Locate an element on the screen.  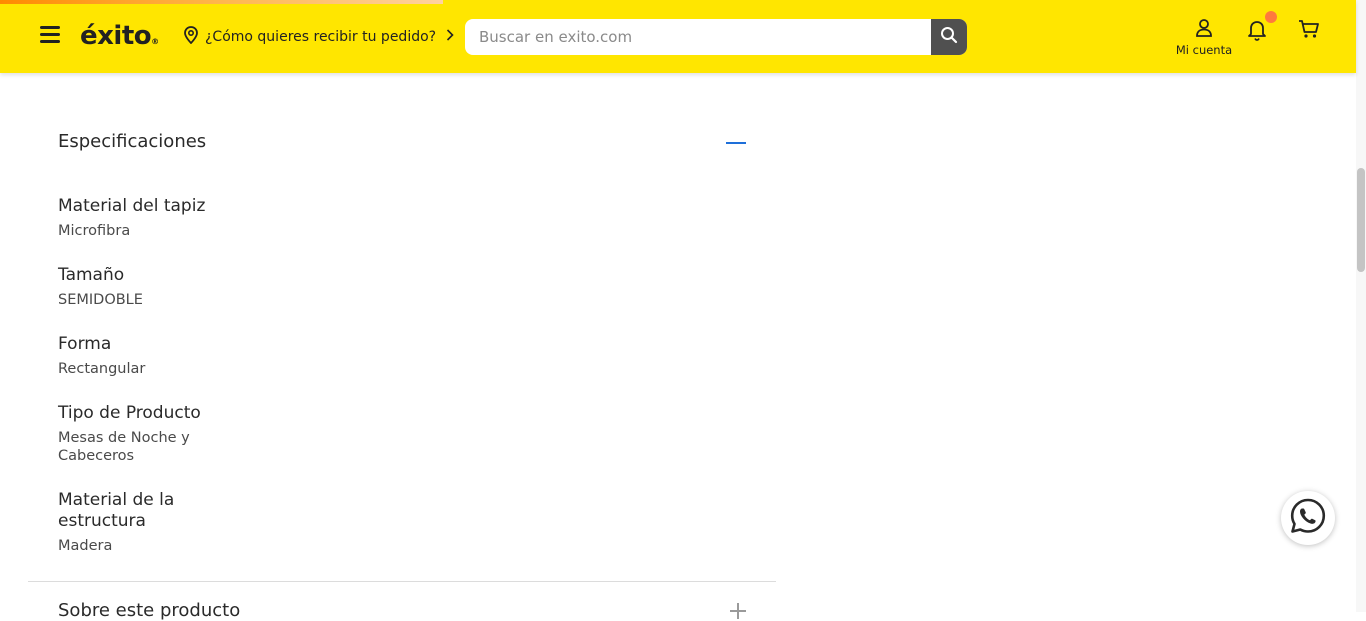
spec-name: Tipo de Producto is located at coordinates (129, 413).